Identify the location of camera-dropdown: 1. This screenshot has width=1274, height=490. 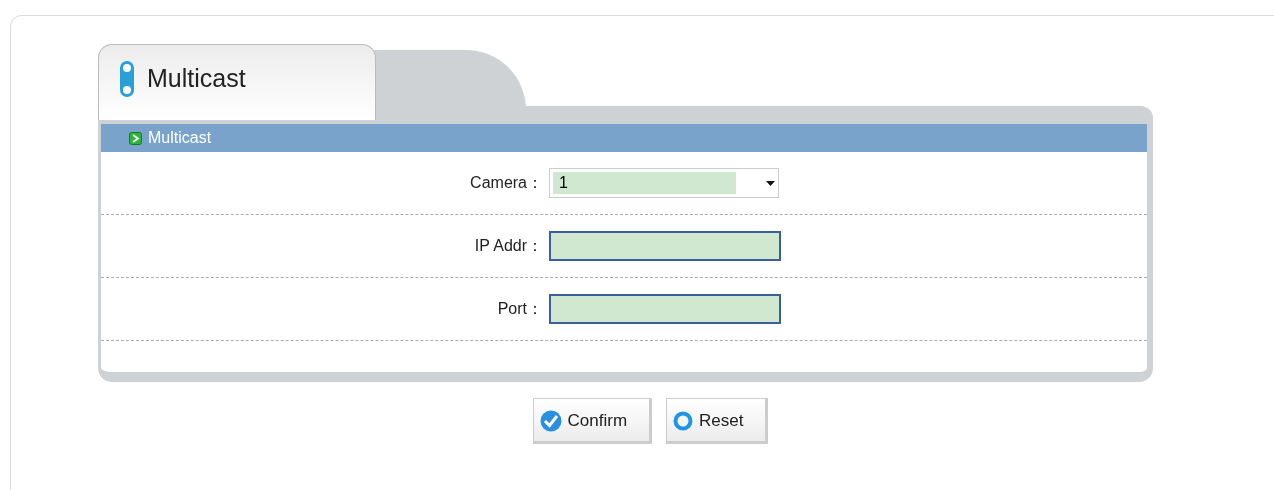
(664, 183).